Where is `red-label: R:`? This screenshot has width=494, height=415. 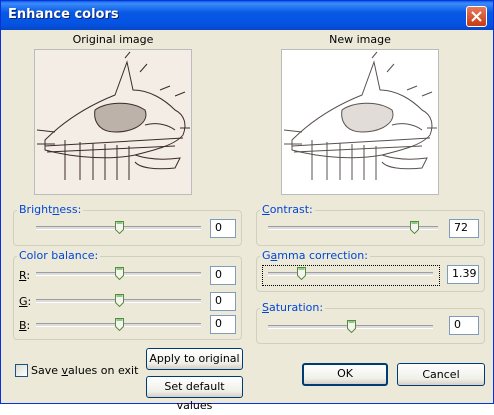
red-label: R: is located at coordinates (25, 275).